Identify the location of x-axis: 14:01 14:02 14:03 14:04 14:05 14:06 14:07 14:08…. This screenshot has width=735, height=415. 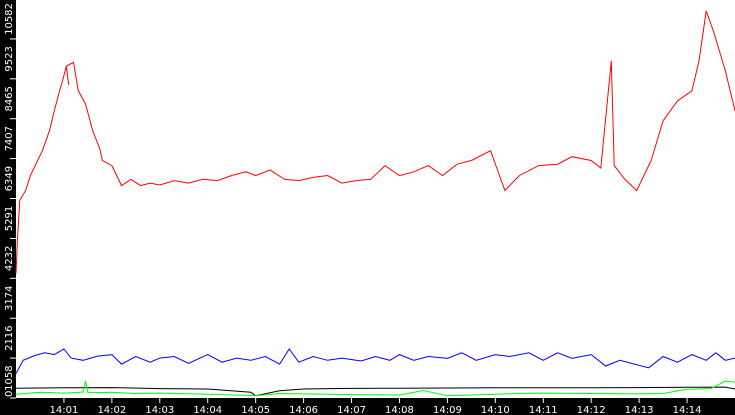
(376, 406).